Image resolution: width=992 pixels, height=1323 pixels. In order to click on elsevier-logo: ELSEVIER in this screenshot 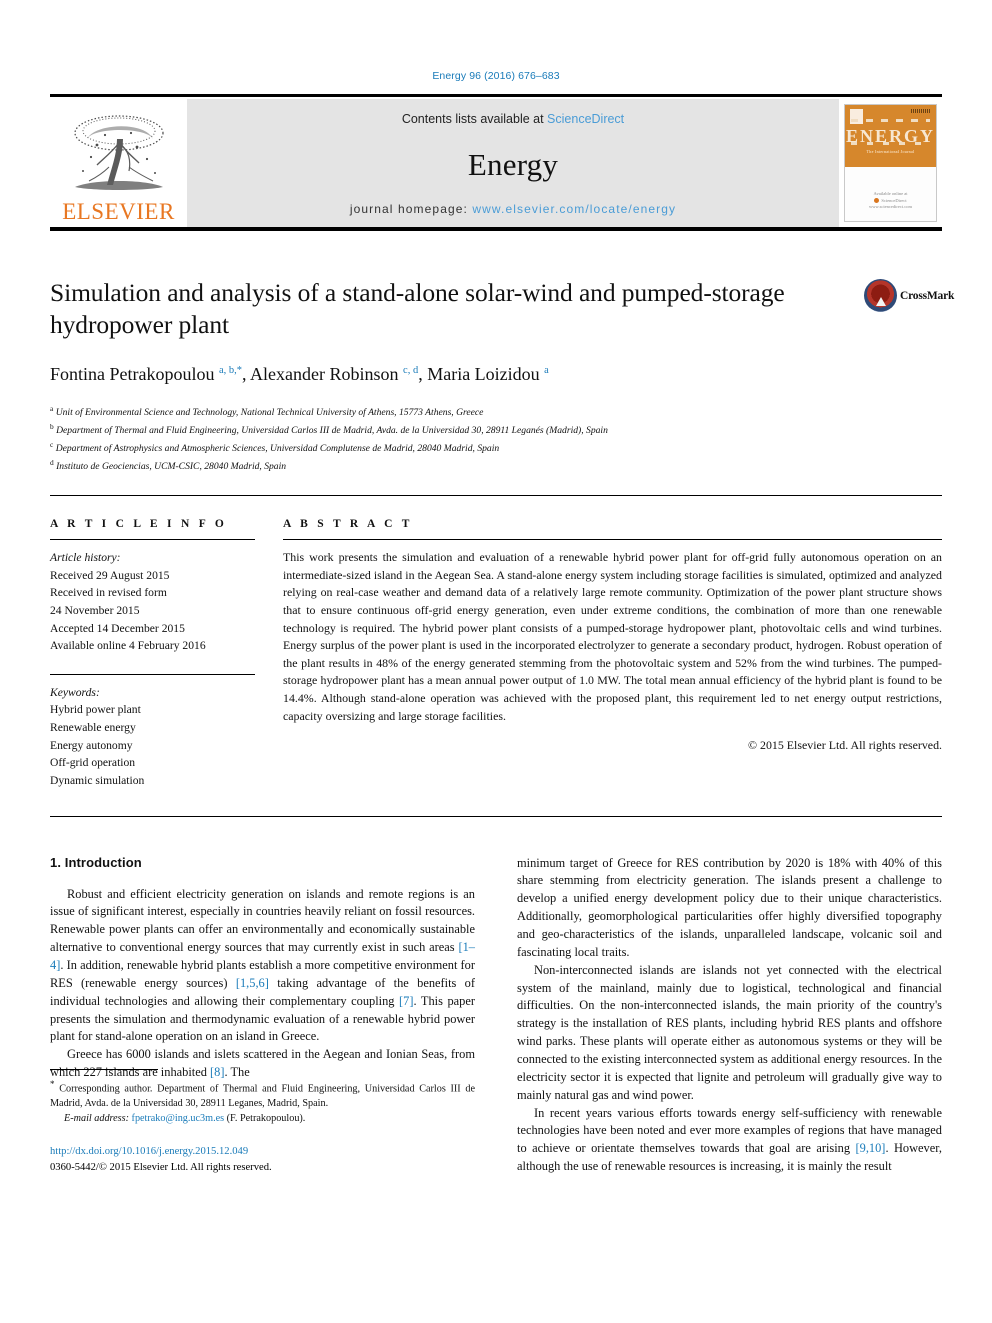, I will do `click(118, 163)`.